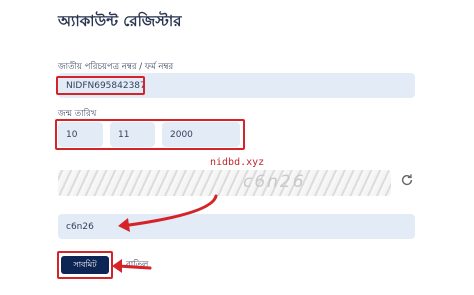  Describe the element at coordinates (134, 267) in the screenshot. I see `arrow-to-submit` at that location.